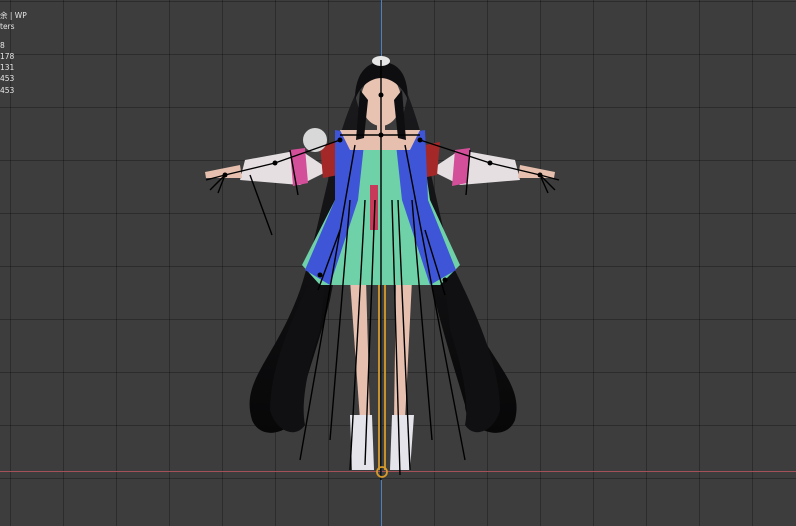 The image size is (796, 526). I want to click on viewport-info-overlay: 余 | WP ters 8 178 131 453 453, so click(13, 53).